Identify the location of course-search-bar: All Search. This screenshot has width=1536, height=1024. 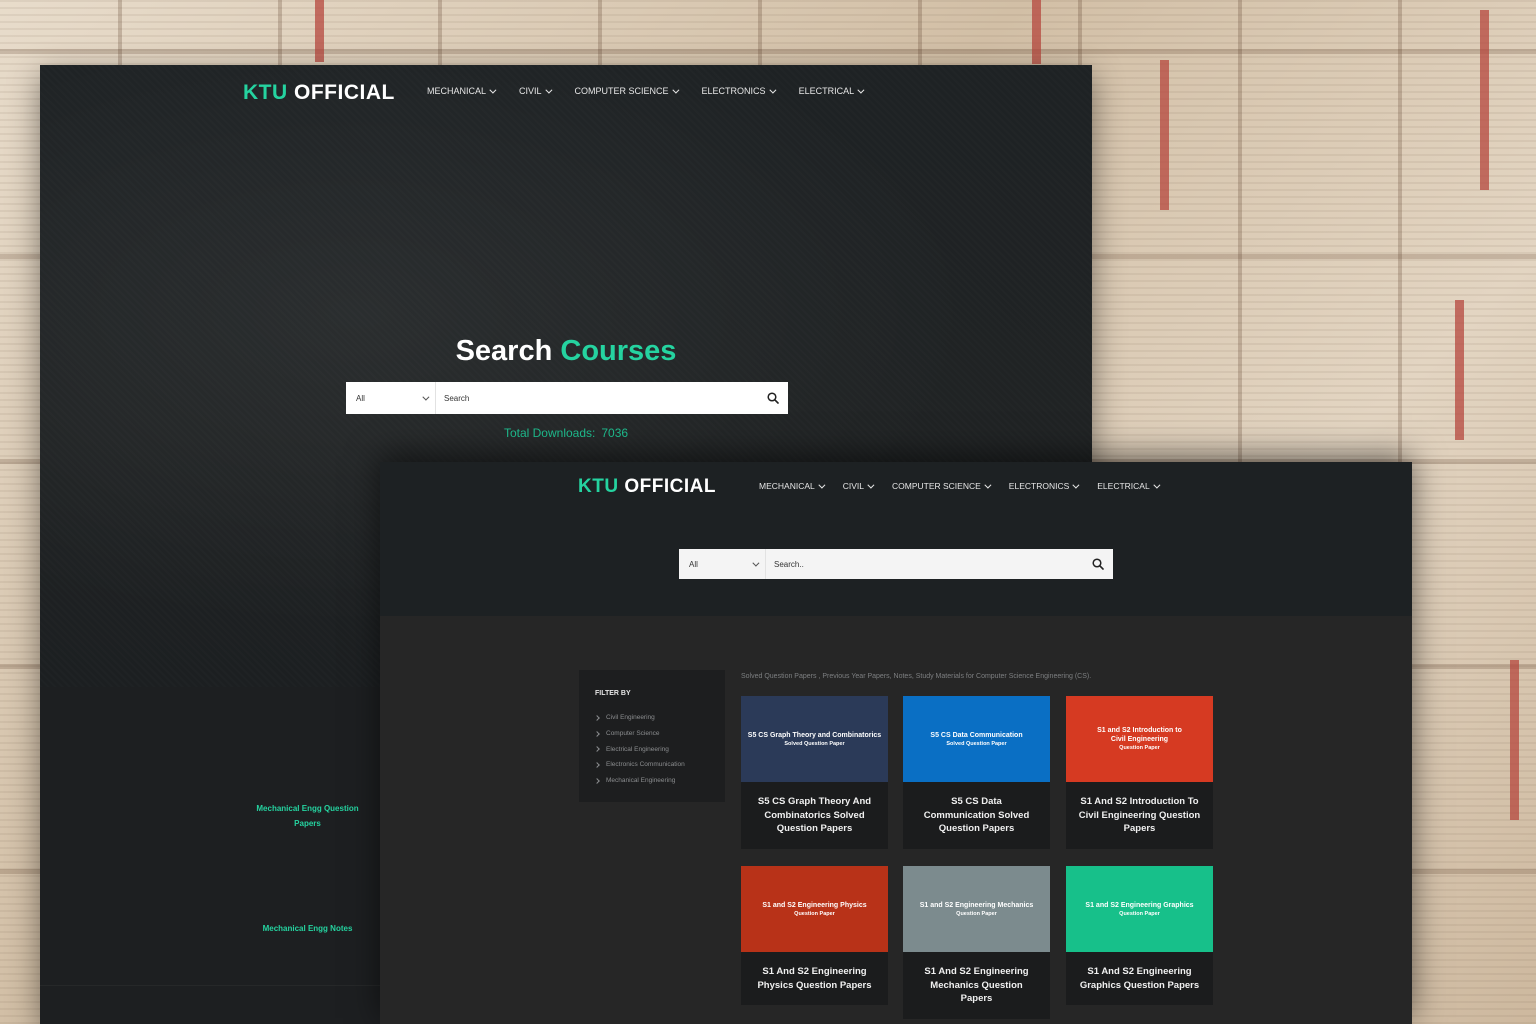
(567, 398).